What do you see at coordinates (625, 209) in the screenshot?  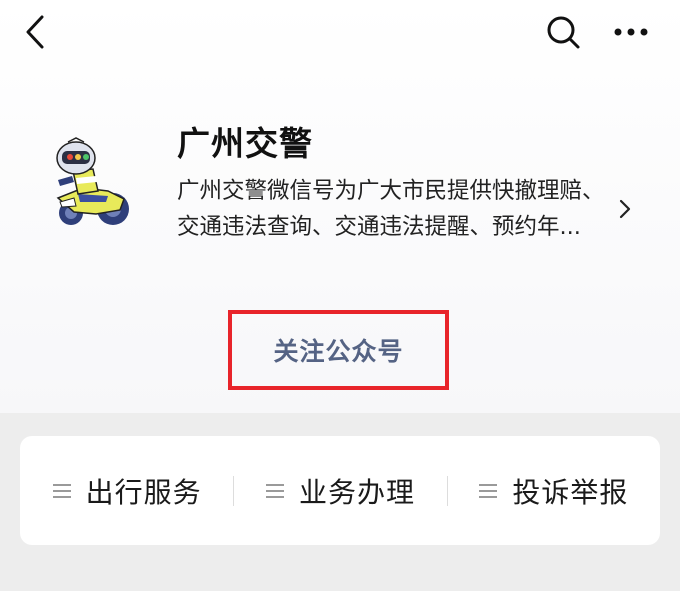 I see `chevron-right-icon` at bounding box center [625, 209].